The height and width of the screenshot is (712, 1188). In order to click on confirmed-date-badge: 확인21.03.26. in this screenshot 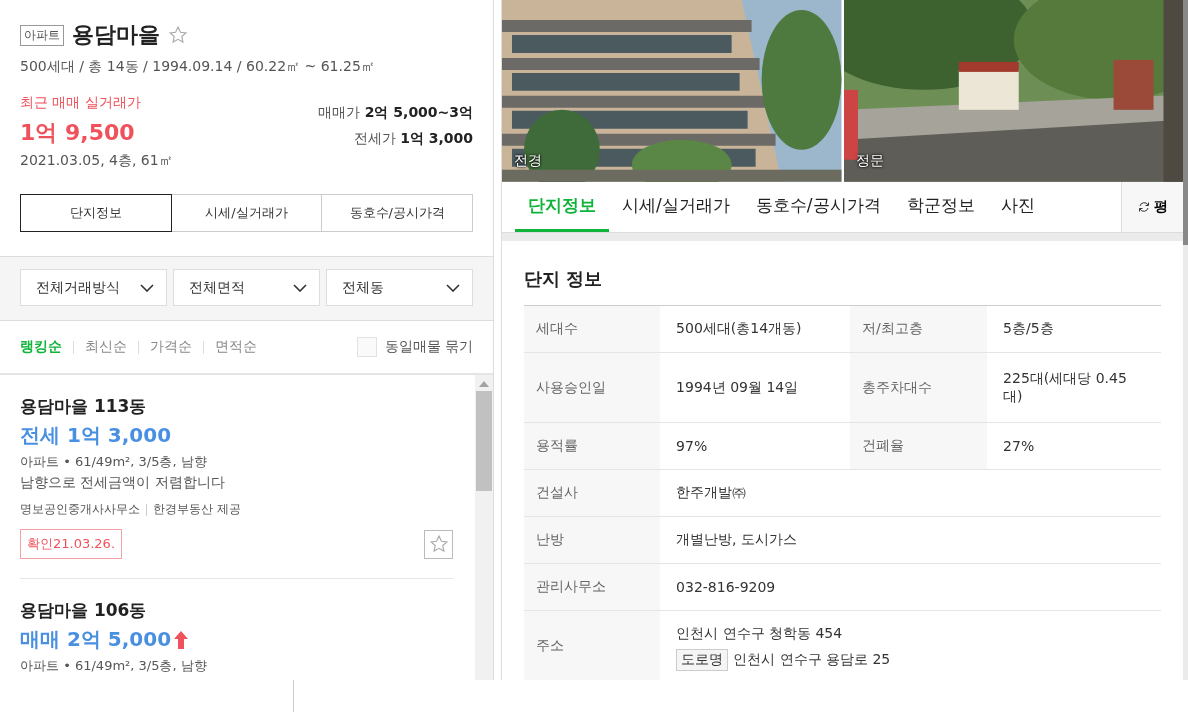, I will do `click(71, 544)`.